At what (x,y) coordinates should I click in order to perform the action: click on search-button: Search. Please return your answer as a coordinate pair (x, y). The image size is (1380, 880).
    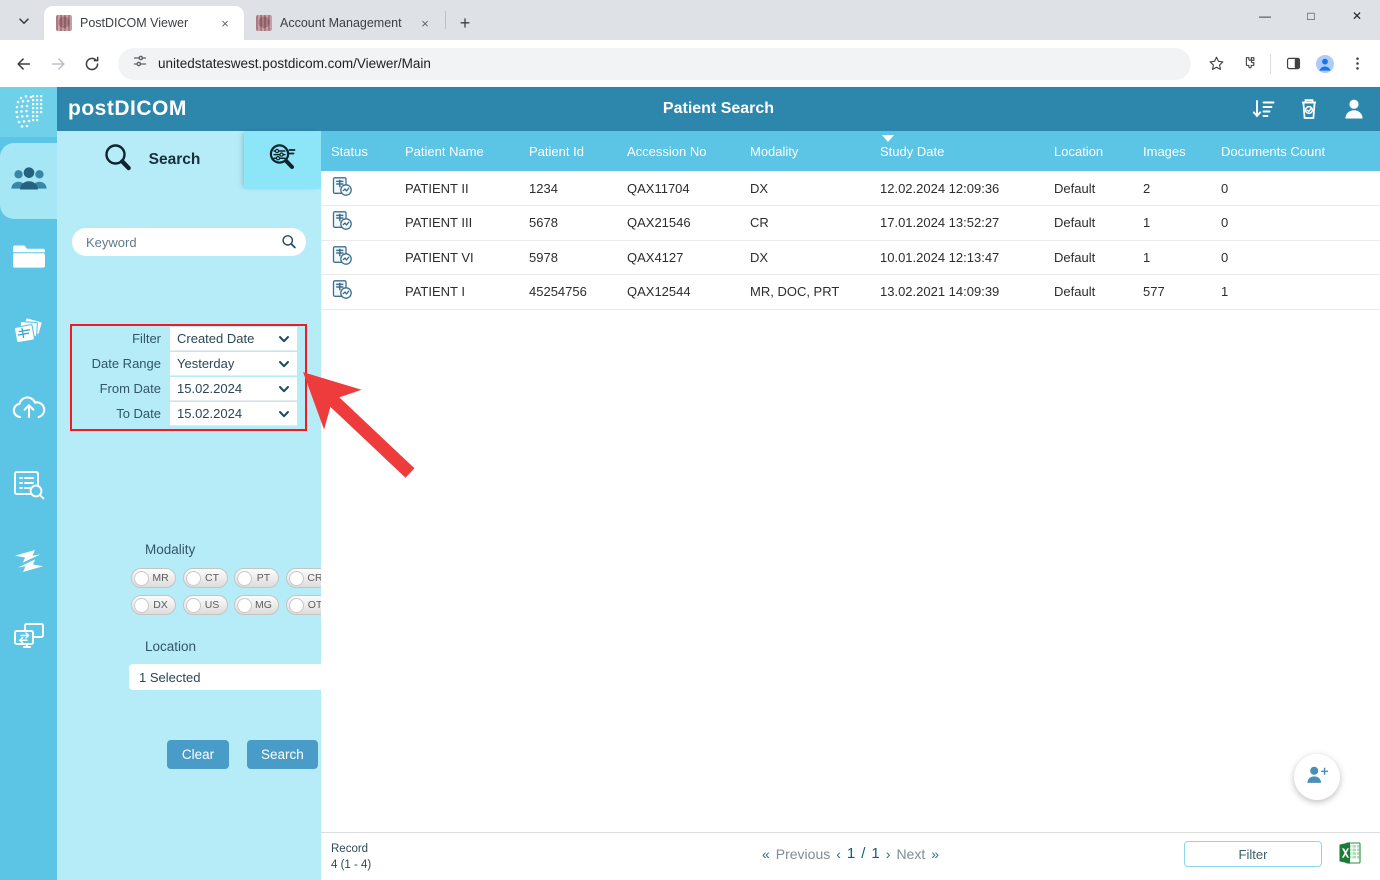
    Looking at the image, I should click on (282, 754).